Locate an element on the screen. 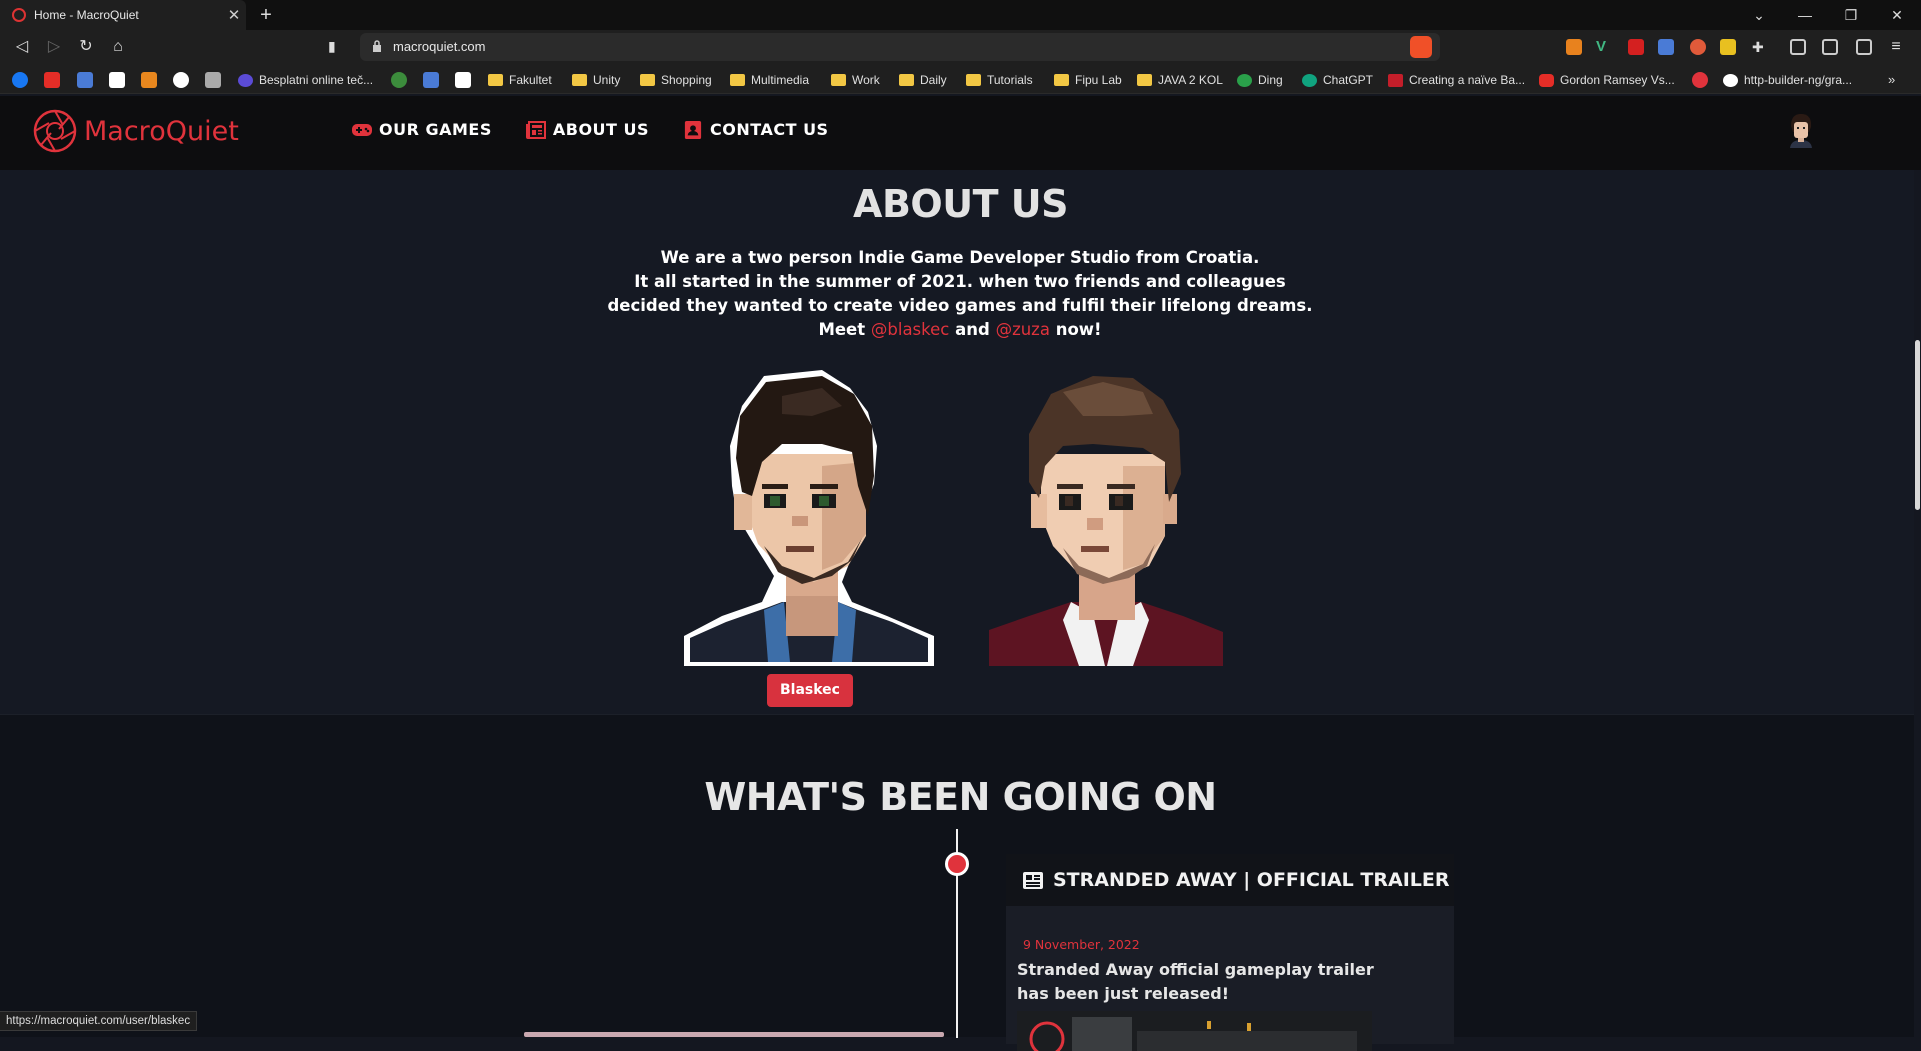 The width and height of the screenshot is (1921, 1051). nav-contact-us-label: CONTACT US is located at coordinates (769, 129).